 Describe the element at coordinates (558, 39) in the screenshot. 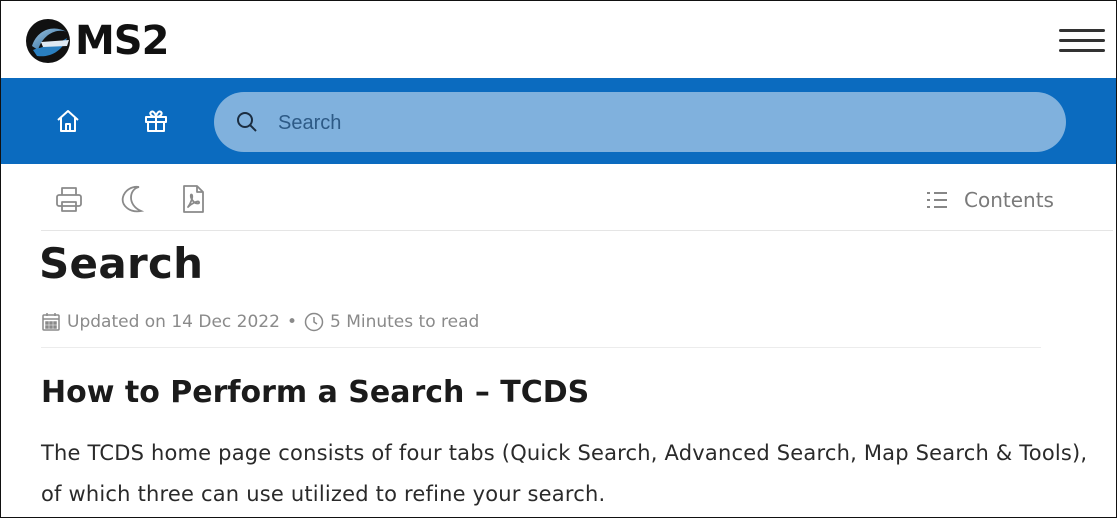

I see `site-header: MS2` at that location.